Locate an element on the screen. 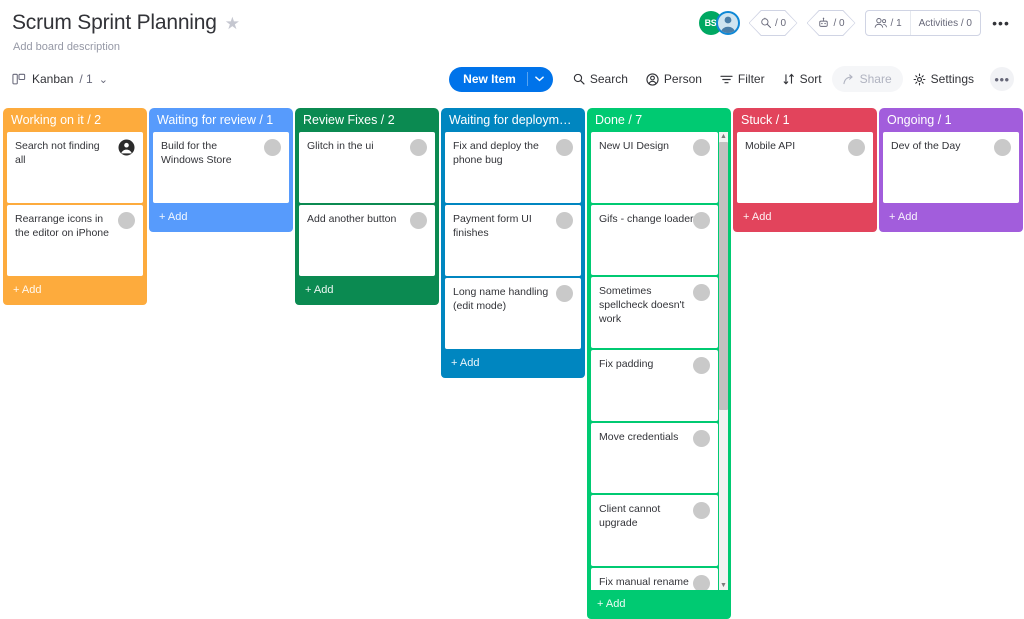 Image resolution: width=1024 pixels, height=619 pixels. user-photo-icon is located at coordinates (728, 23).